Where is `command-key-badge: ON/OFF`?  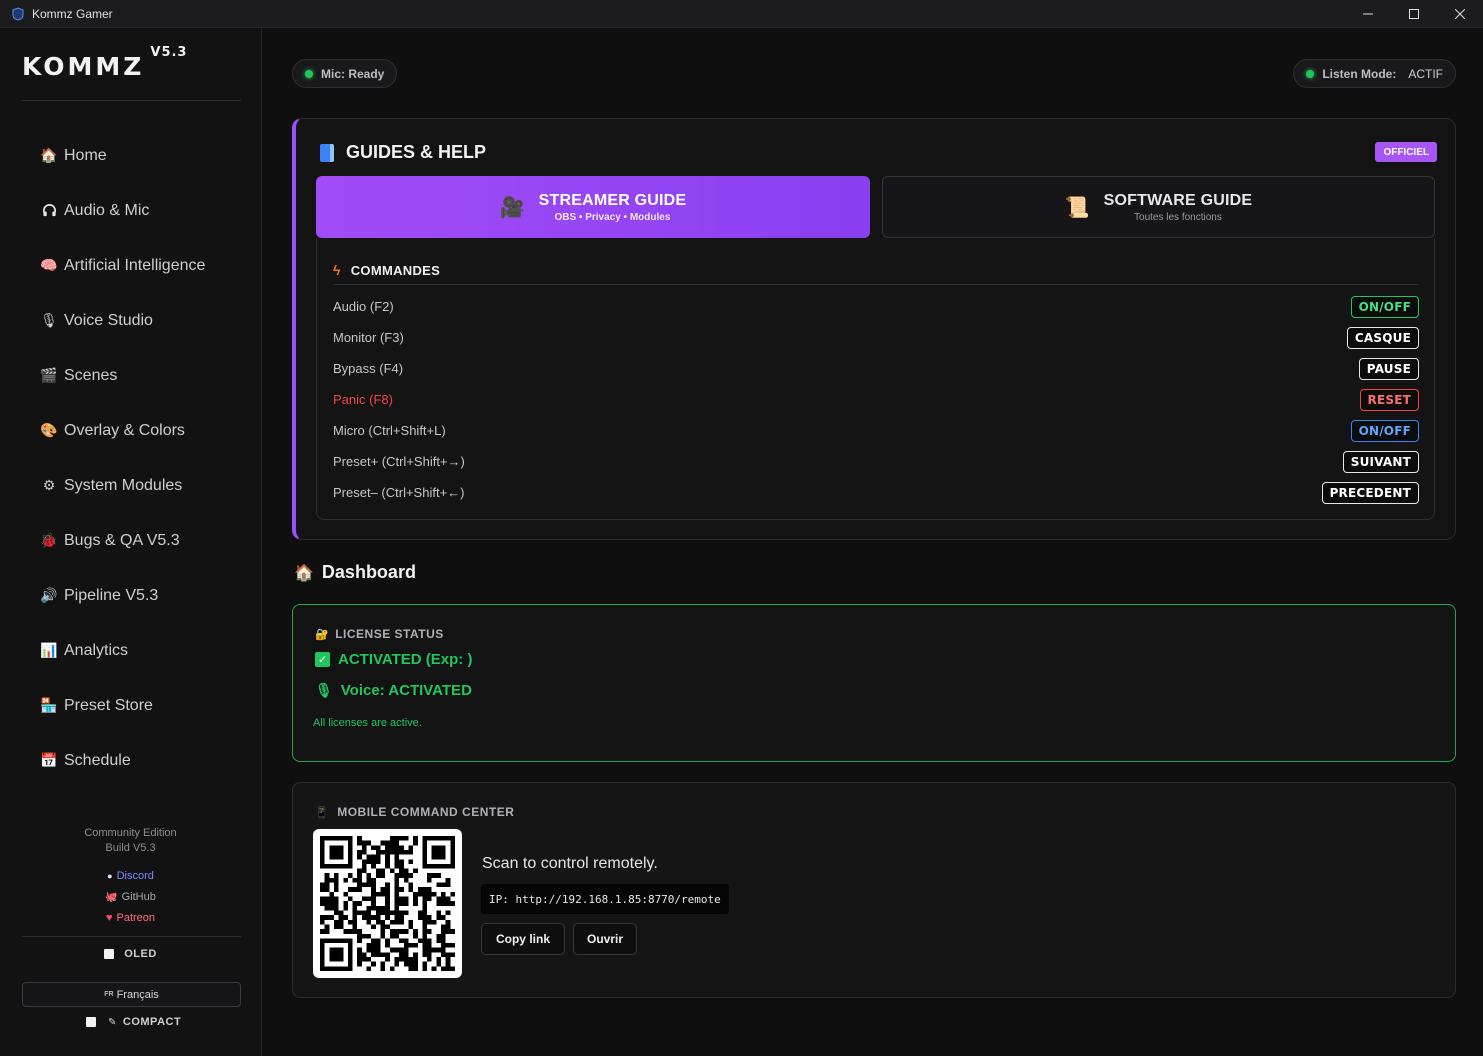
command-key-badge: ON/OFF is located at coordinates (1384, 430).